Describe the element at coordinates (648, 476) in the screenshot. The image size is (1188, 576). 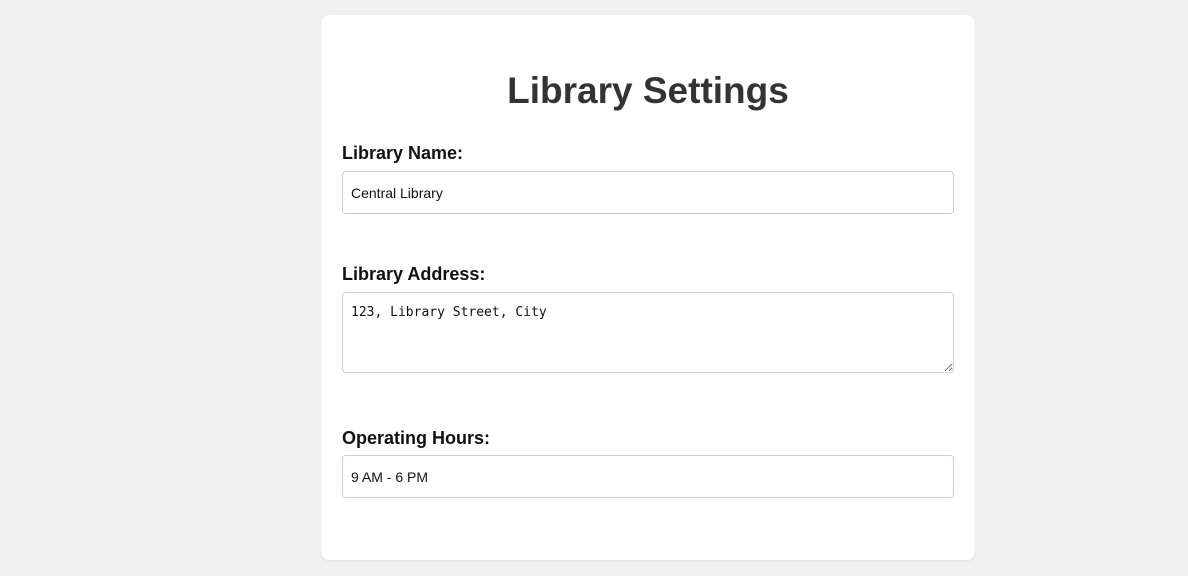
I see `operating-hours-input` at that location.